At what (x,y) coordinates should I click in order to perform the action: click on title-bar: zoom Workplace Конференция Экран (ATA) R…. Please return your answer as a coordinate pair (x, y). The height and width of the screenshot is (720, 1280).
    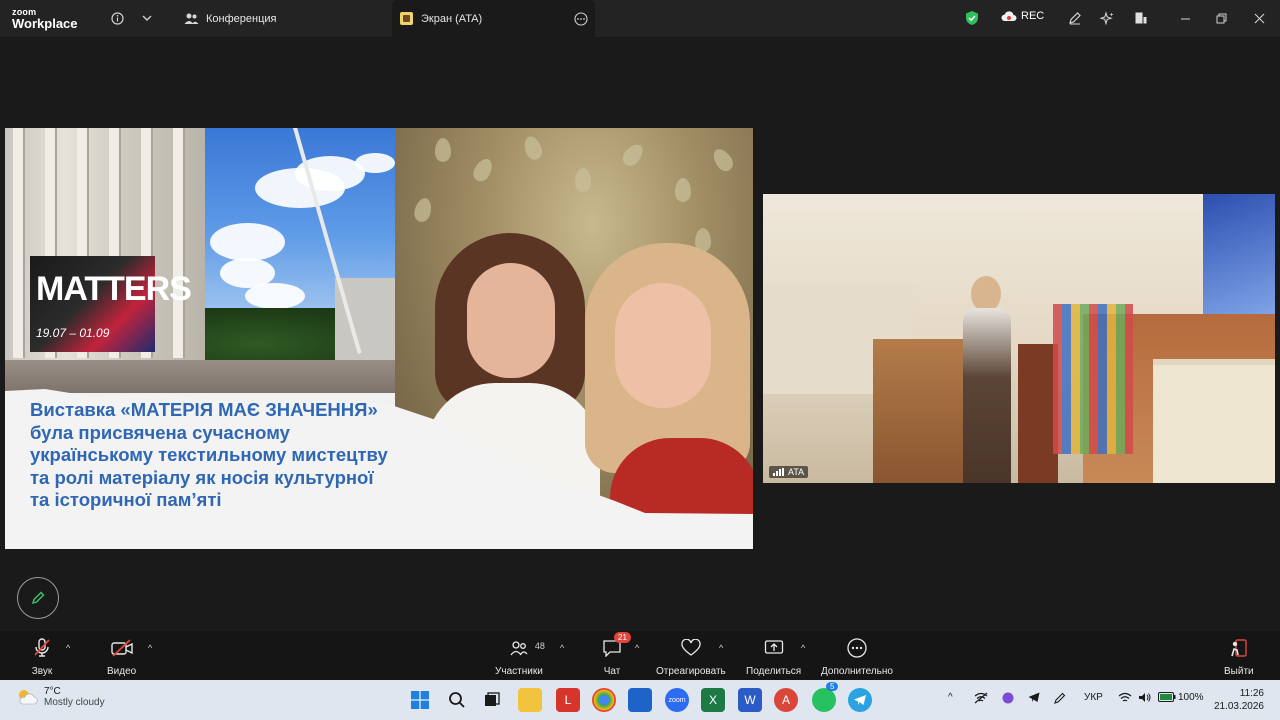
    Looking at the image, I should click on (640, 18).